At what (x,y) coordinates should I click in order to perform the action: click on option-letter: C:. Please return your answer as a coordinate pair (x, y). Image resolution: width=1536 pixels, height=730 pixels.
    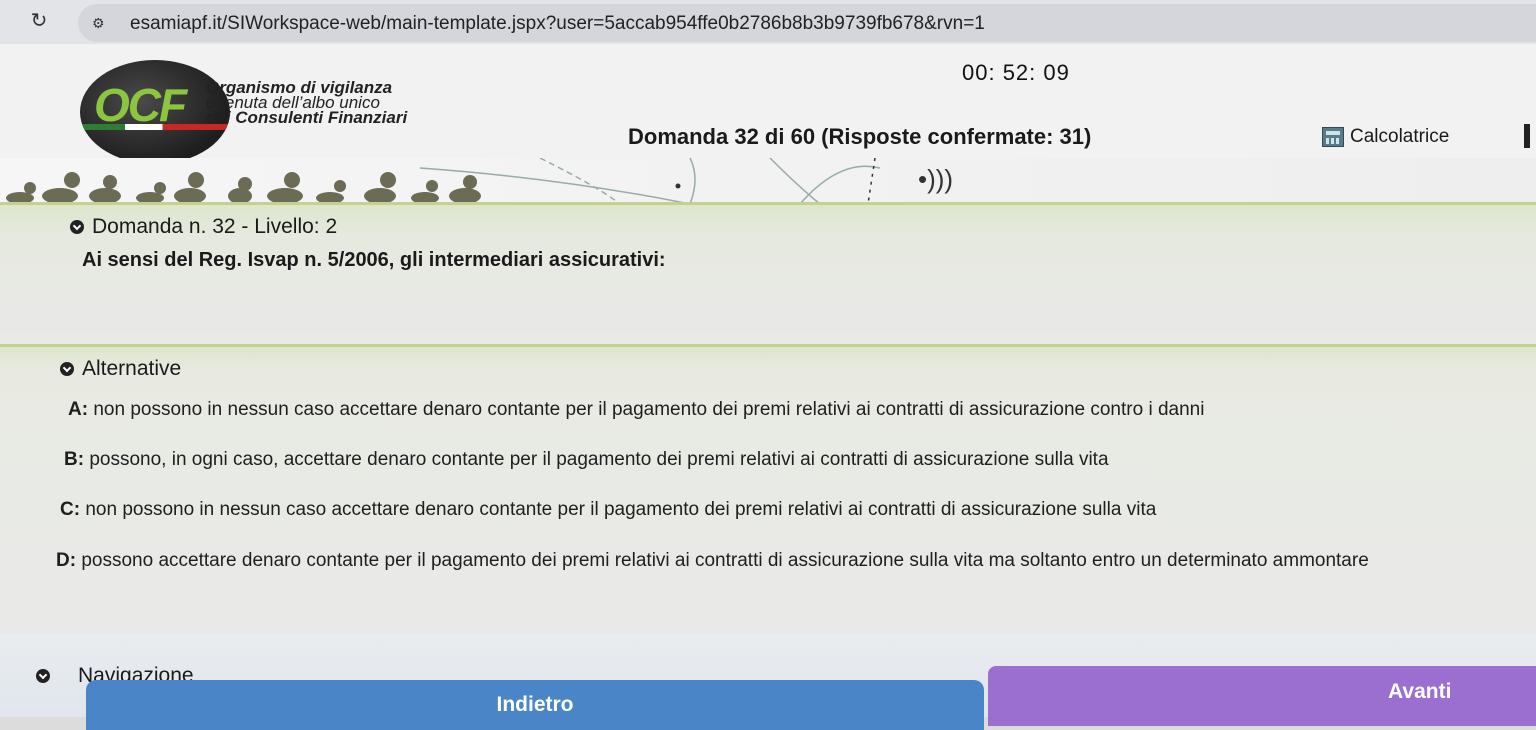
    Looking at the image, I should click on (70, 509).